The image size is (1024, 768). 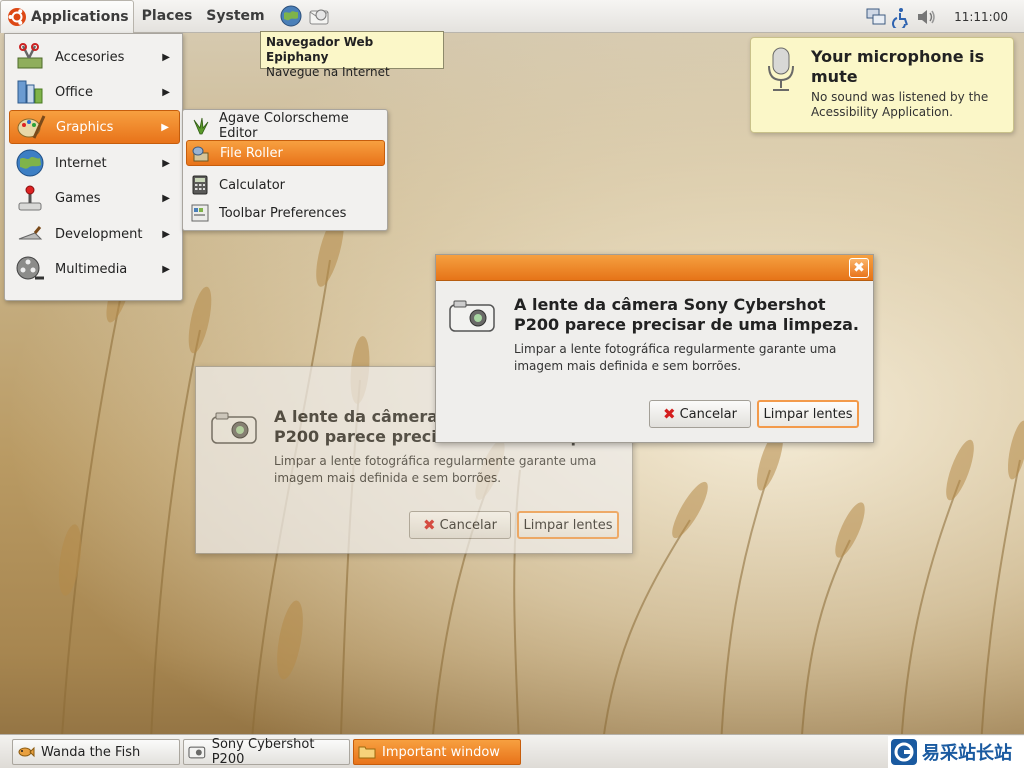 What do you see at coordinates (31, 127) in the screenshot?
I see `graphics-icon` at bounding box center [31, 127].